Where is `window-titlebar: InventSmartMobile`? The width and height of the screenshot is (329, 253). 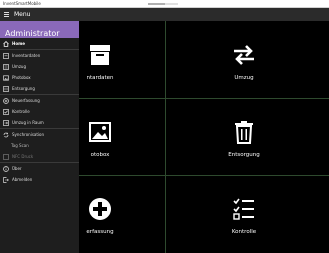 window-titlebar: InventSmartMobile is located at coordinates (164, 4).